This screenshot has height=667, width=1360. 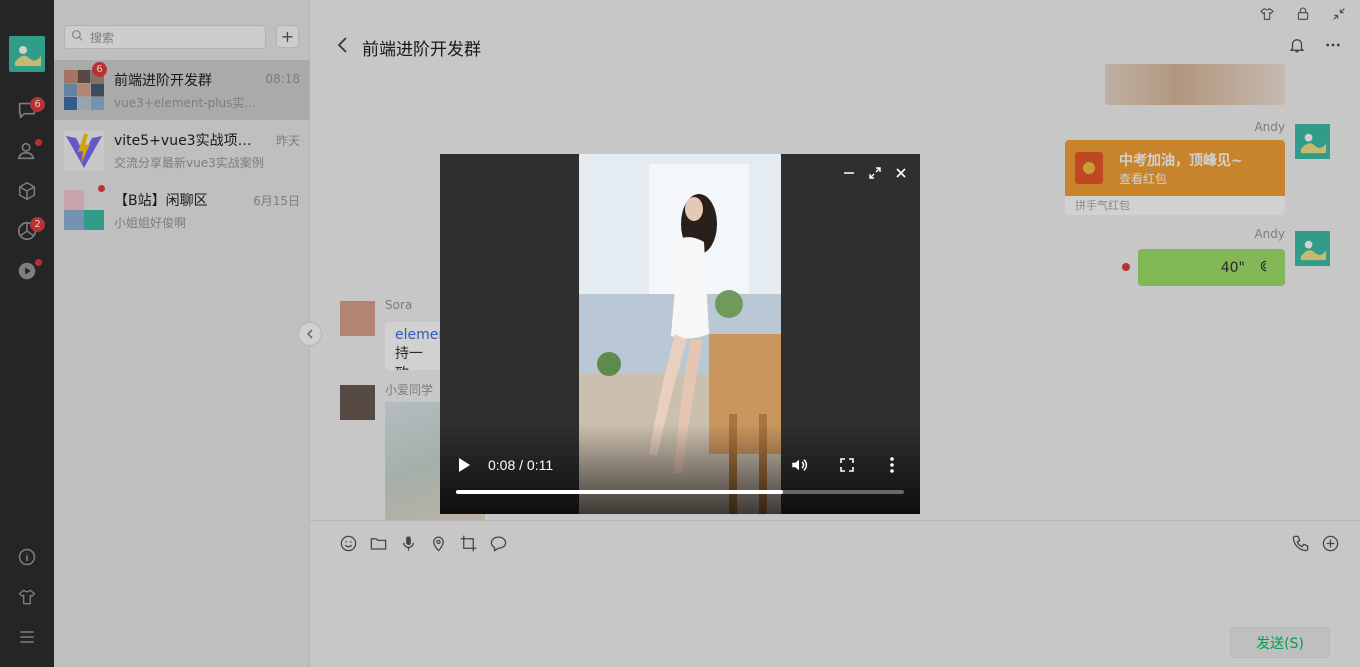 What do you see at coordinates (521, 465) in the screenshot?
I see `video-time: 0:08 / 0:11` at bounding box center [521, 465].